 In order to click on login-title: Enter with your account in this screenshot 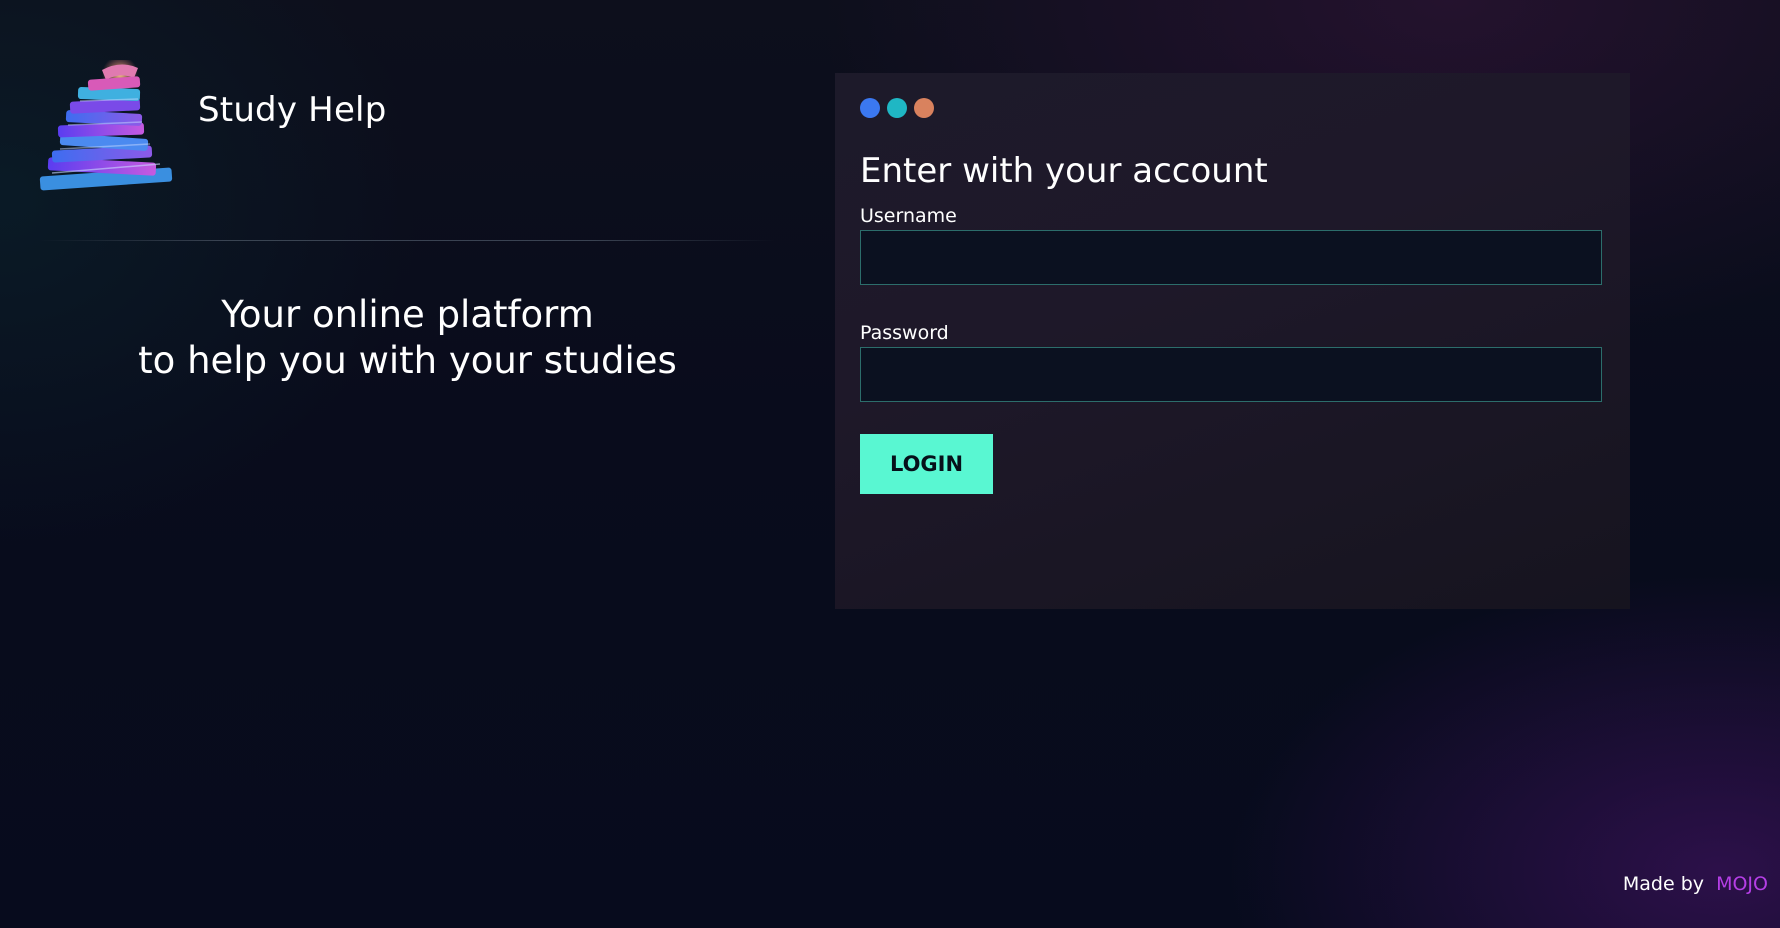, I will do `click(1064, 171)`.